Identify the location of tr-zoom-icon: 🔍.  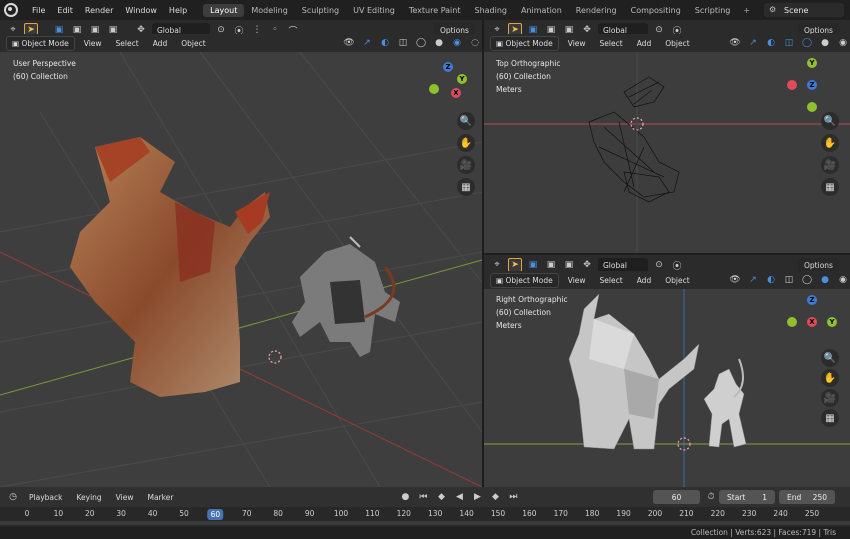
(830, 121).